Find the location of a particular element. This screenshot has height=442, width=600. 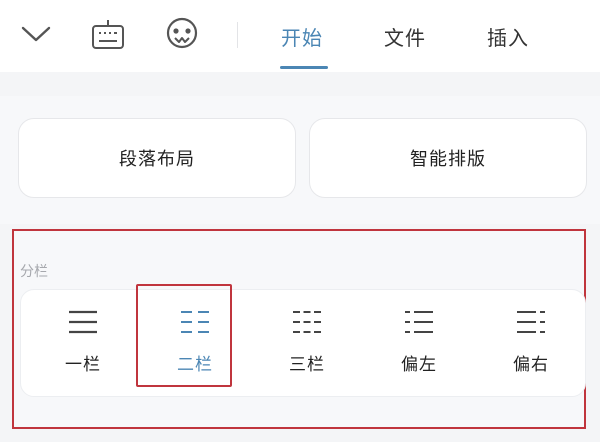

smiley-icon is located at coordinates (182, 34).